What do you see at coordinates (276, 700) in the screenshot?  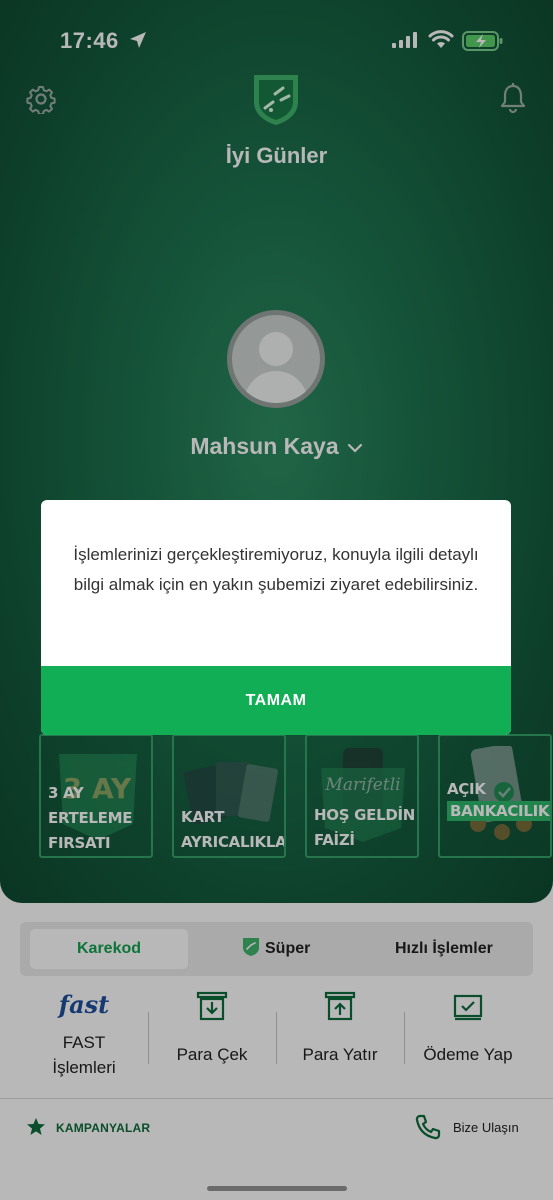 I see `ok-button: TAMAM` at bounding box center [276, 700].